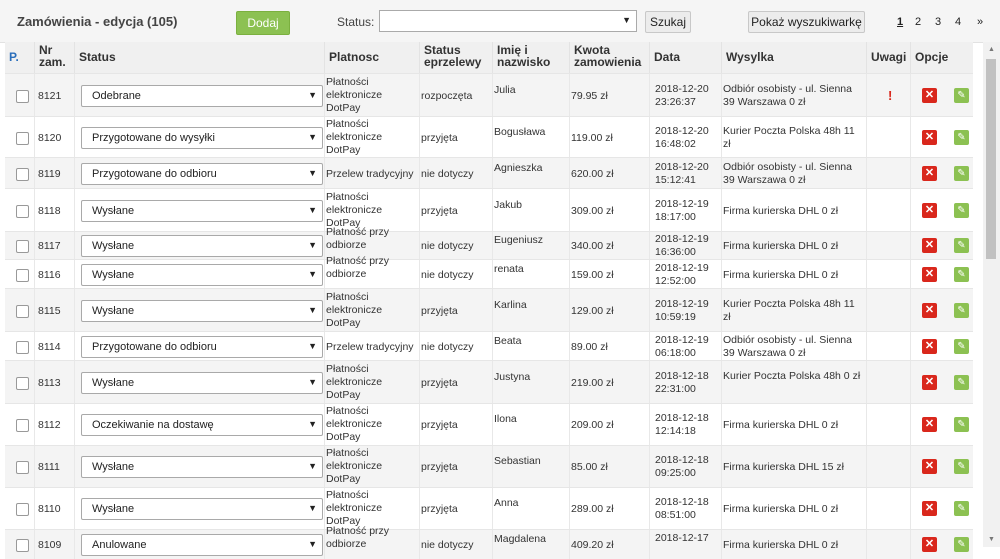 This screenshot has width=1000, height=559. What do you see at coordinates (900, 22) in the screenshot?
I see `page-link-1: 1` at bounding box center [900, 22].